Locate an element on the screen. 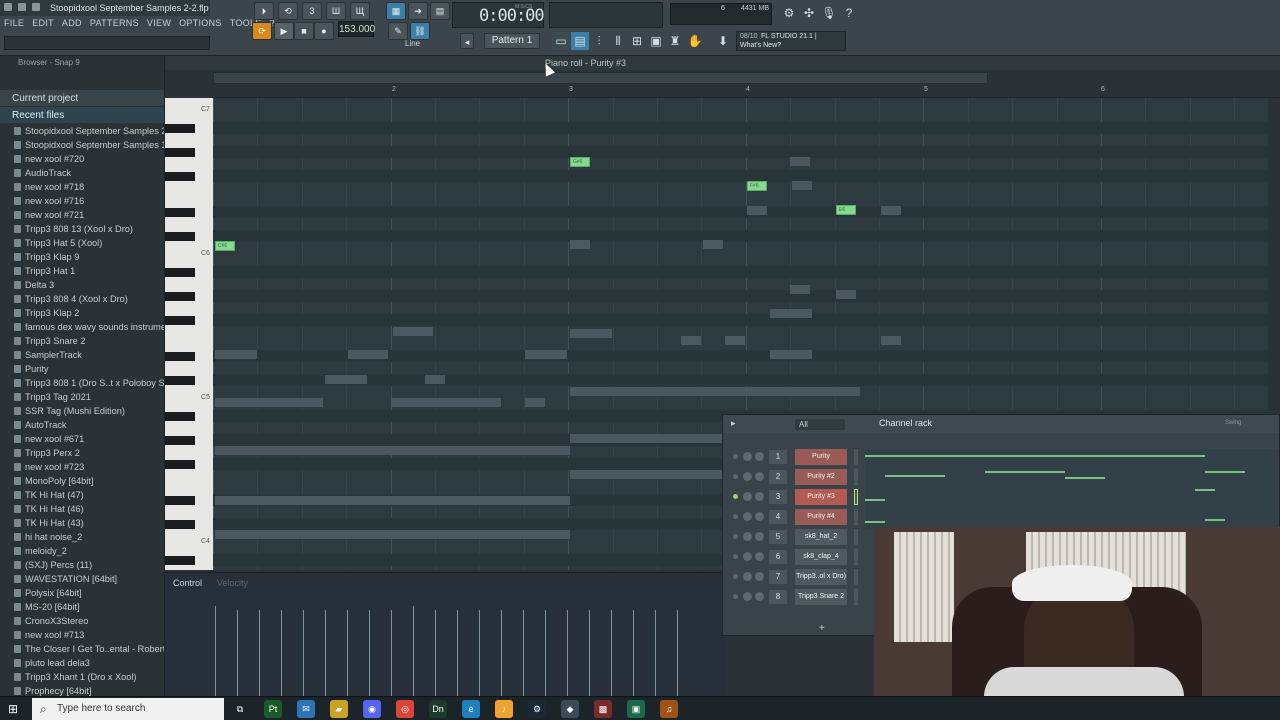 The width and height of the screenshot is (1280, 720). browser-file-item: new xool #720 is located at coordinates (82, 159).